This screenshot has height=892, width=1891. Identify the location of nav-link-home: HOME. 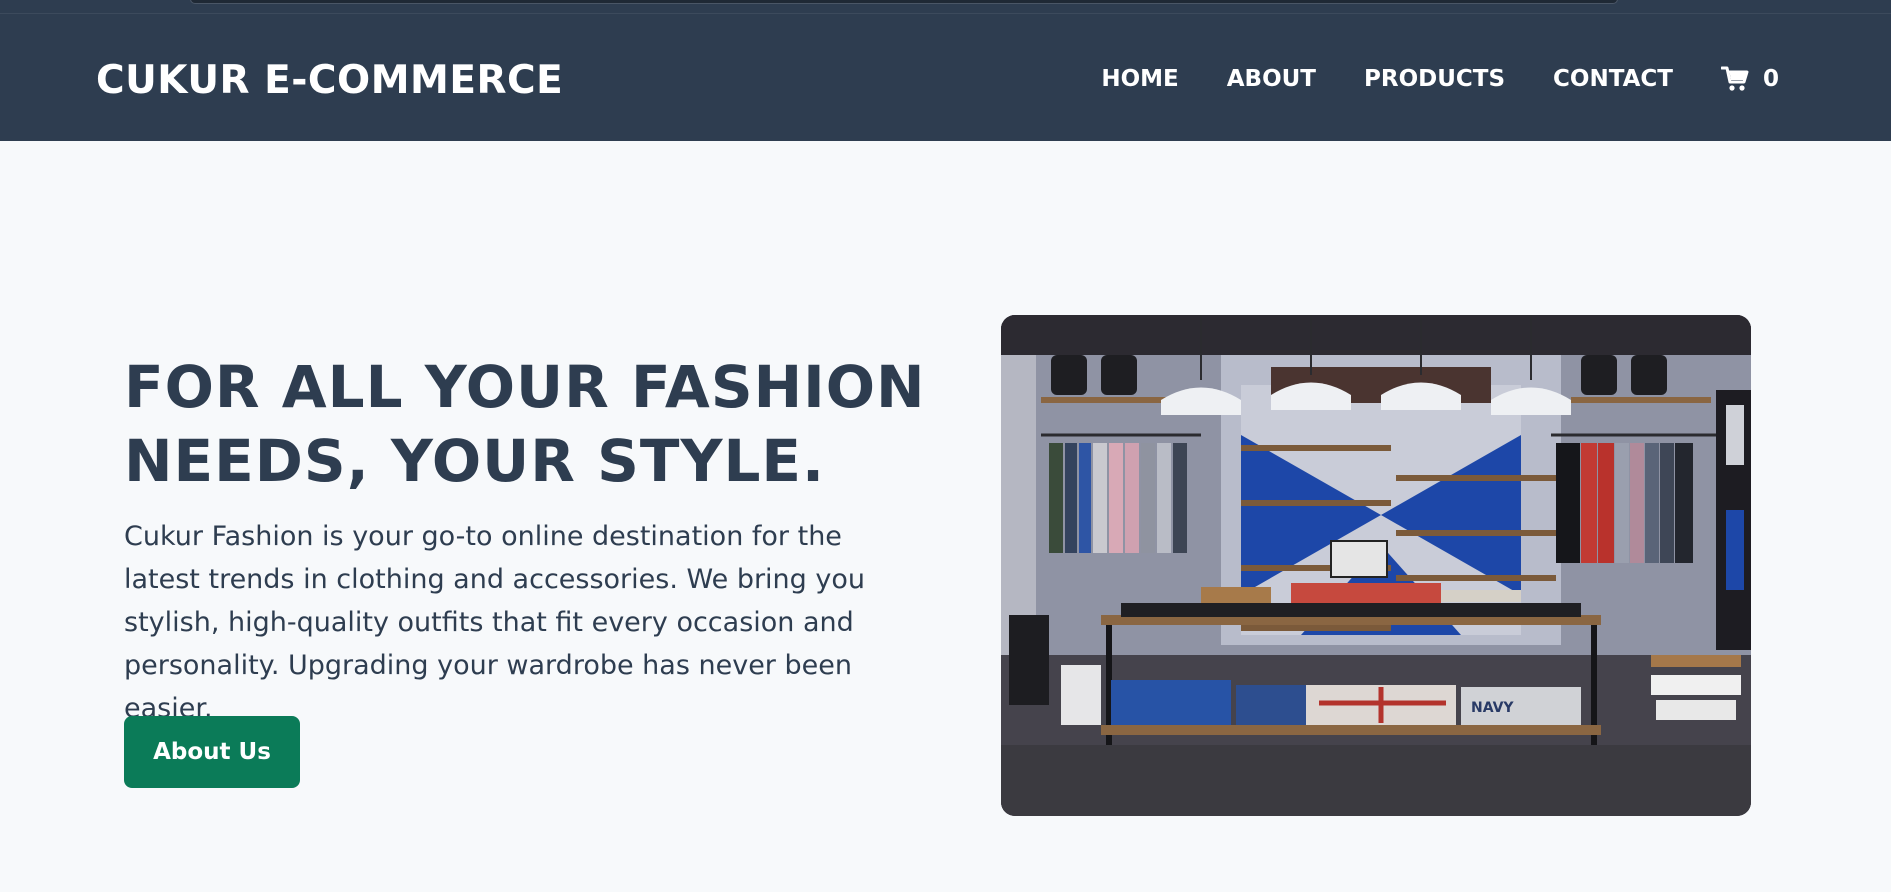
(1139, 79).